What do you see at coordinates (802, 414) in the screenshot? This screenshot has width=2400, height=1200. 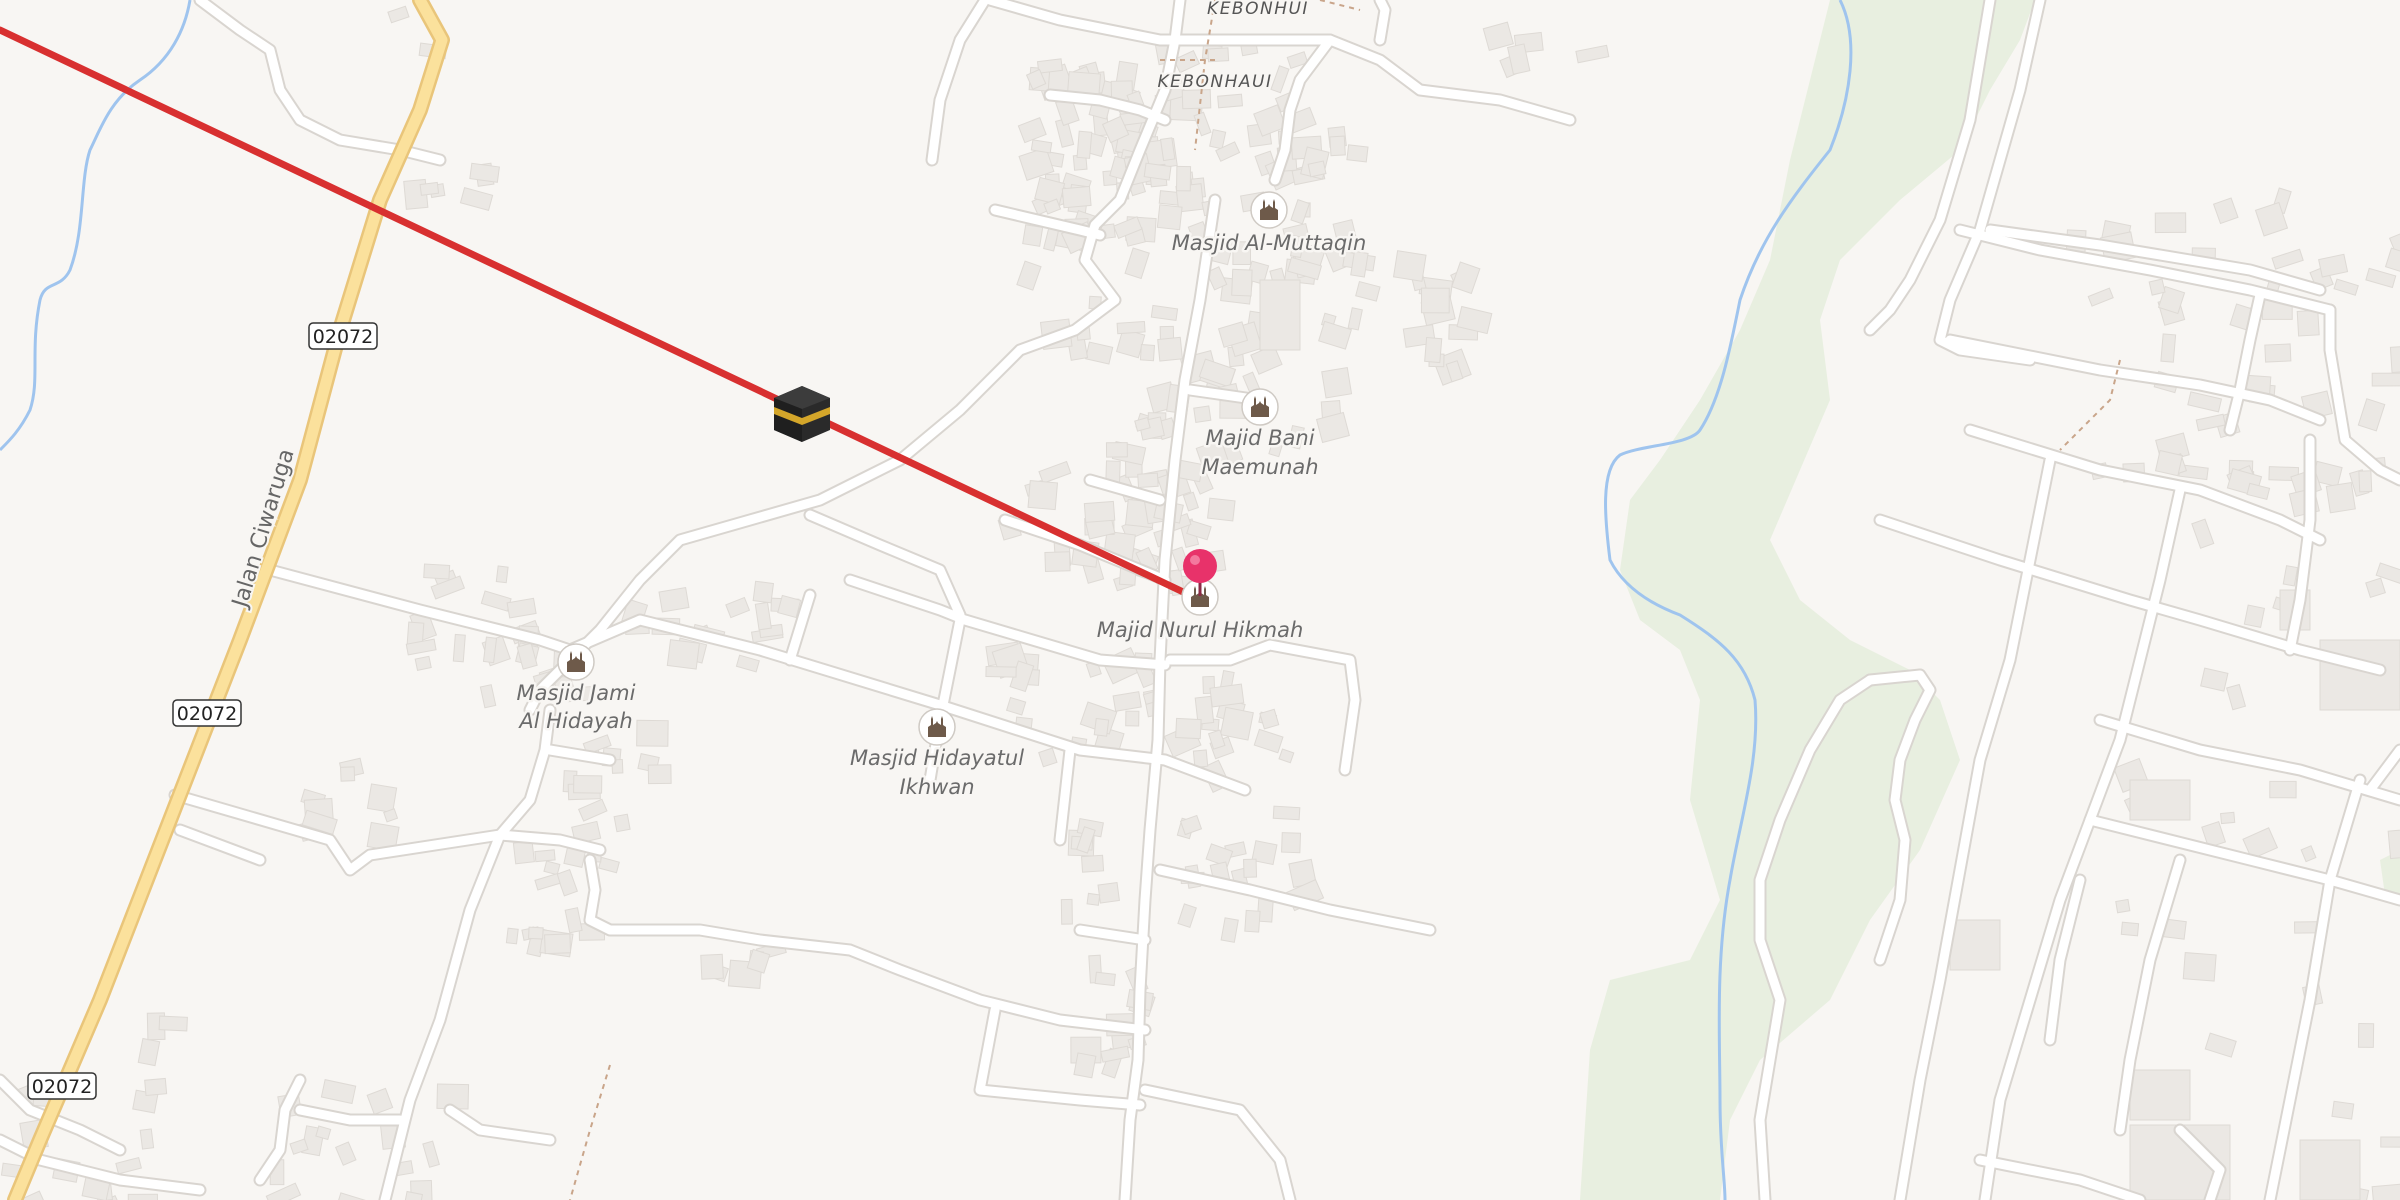 I see `kaaba-icon` at bounding box center [802, 414].